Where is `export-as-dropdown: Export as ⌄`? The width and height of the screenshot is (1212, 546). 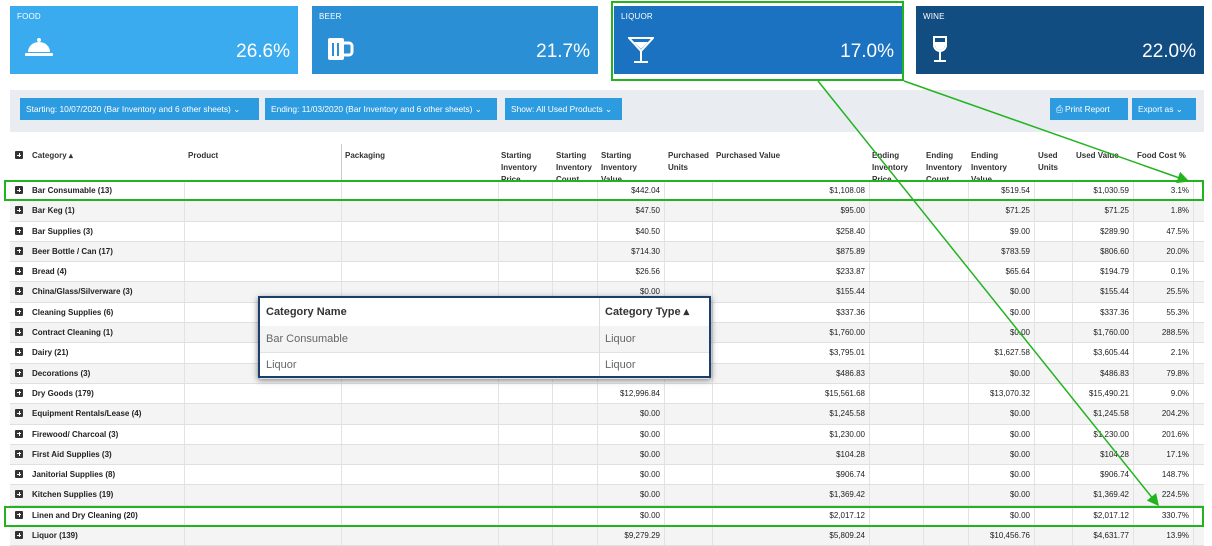 export-as-dropdown: Export as ⌄ is located at coordinates (1164, 109).